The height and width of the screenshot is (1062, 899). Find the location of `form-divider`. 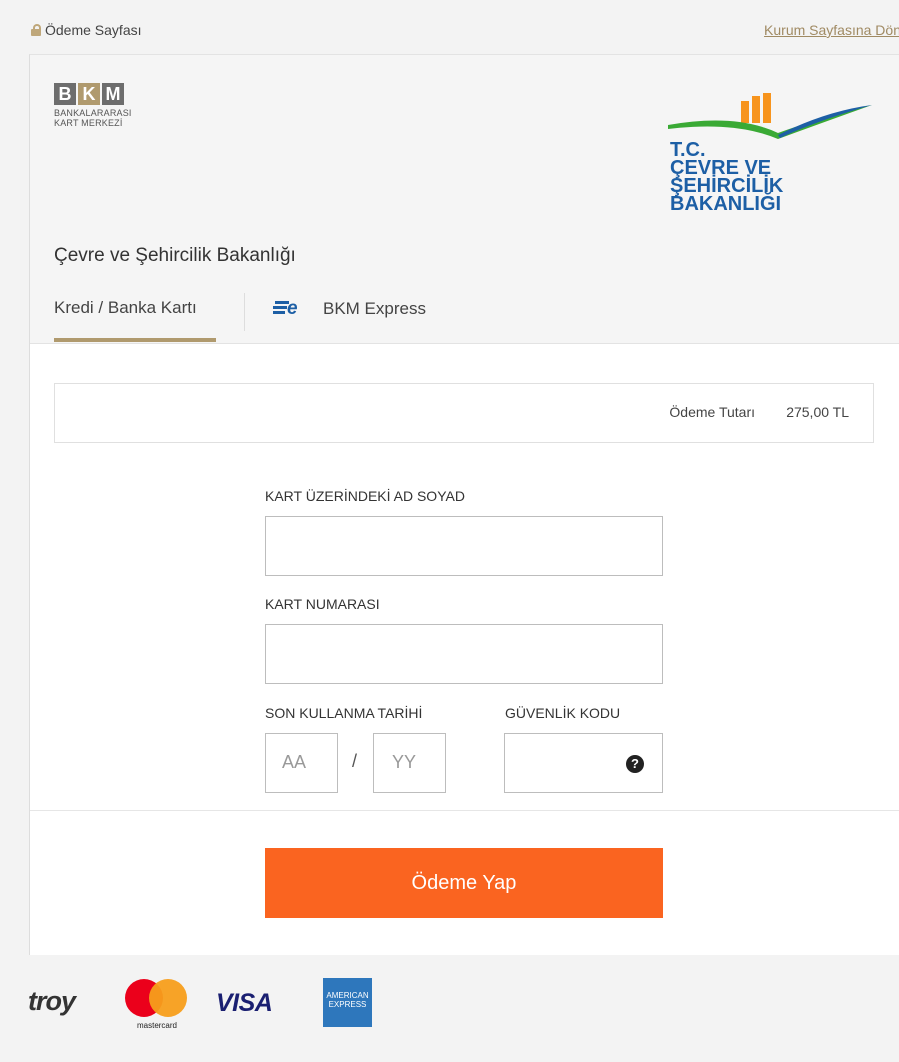

form-divider is located at coordinates (464, 810).